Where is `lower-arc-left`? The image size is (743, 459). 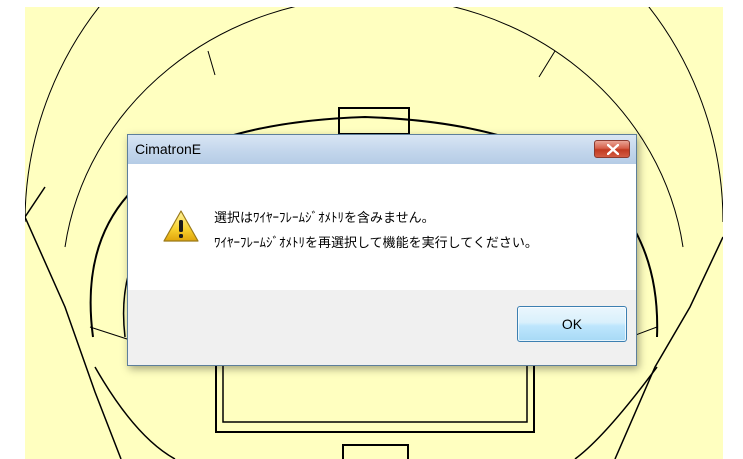
lower-arc-left is located at coordinates (135, 412).